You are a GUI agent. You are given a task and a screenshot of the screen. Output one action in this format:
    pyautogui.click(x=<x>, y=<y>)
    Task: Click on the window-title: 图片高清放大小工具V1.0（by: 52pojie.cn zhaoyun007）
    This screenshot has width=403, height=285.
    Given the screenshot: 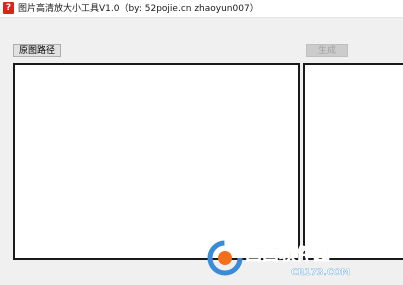 What is the action you would take?
    pyautogui.click(x=138, y=9)
    